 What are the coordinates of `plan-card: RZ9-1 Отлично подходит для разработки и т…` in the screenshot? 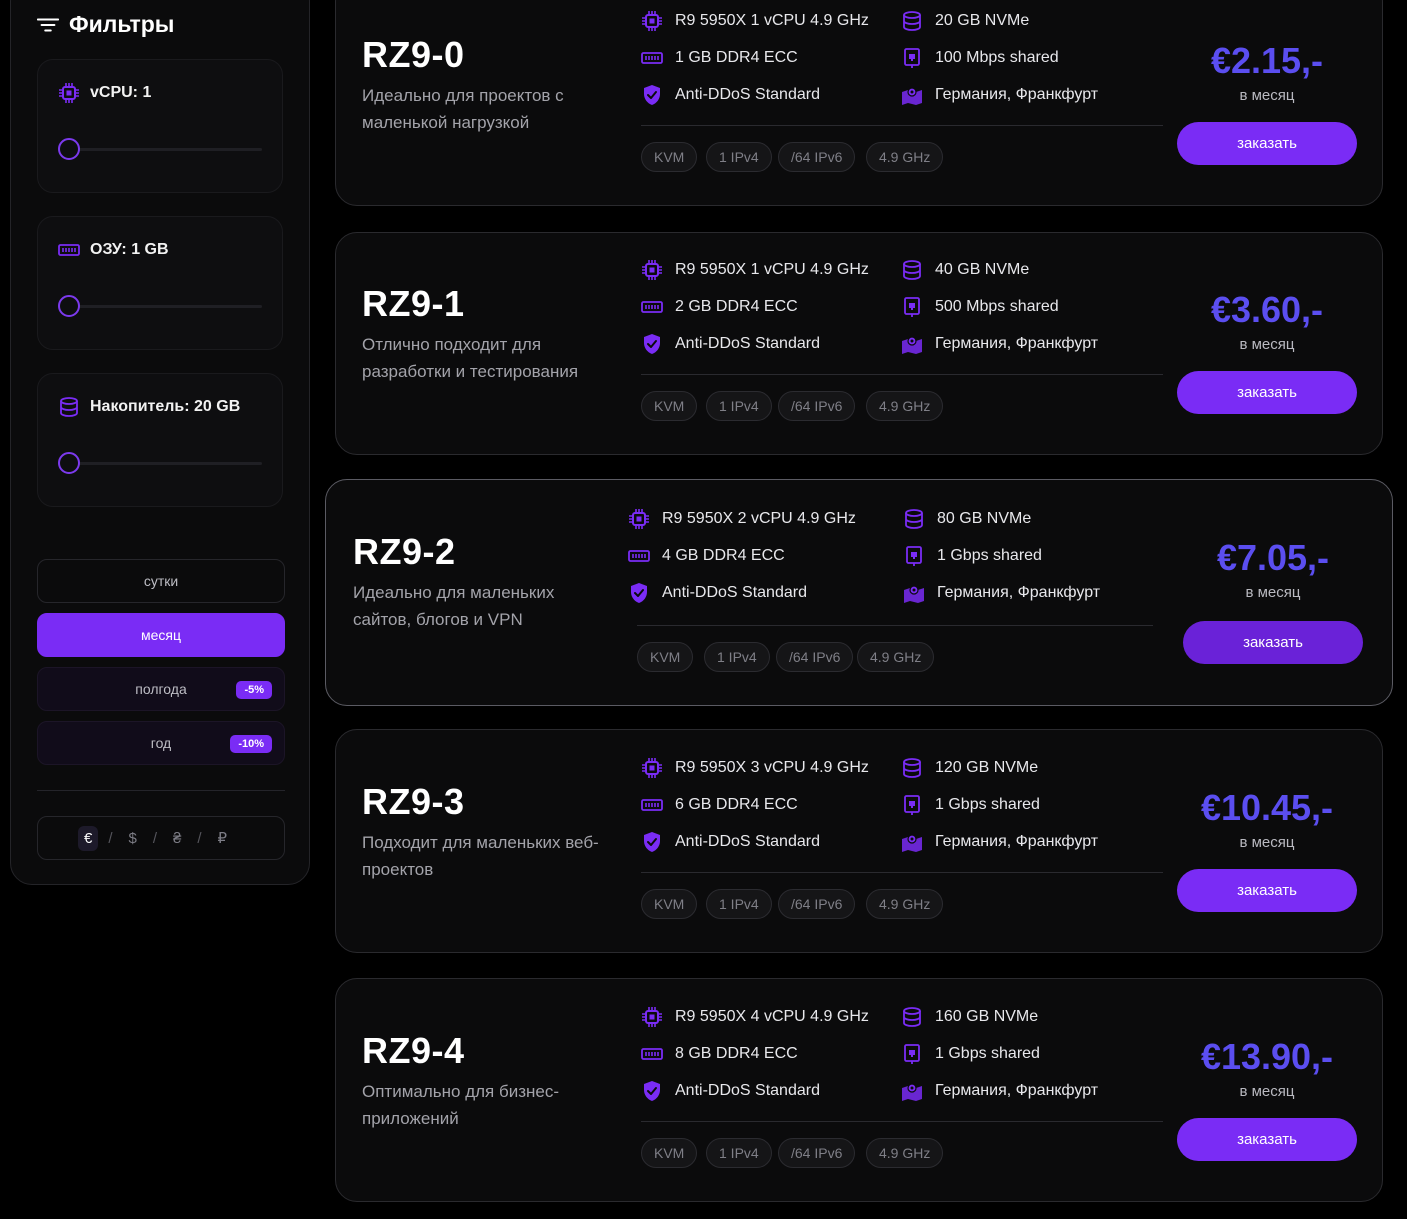 It's located at (859, 343).